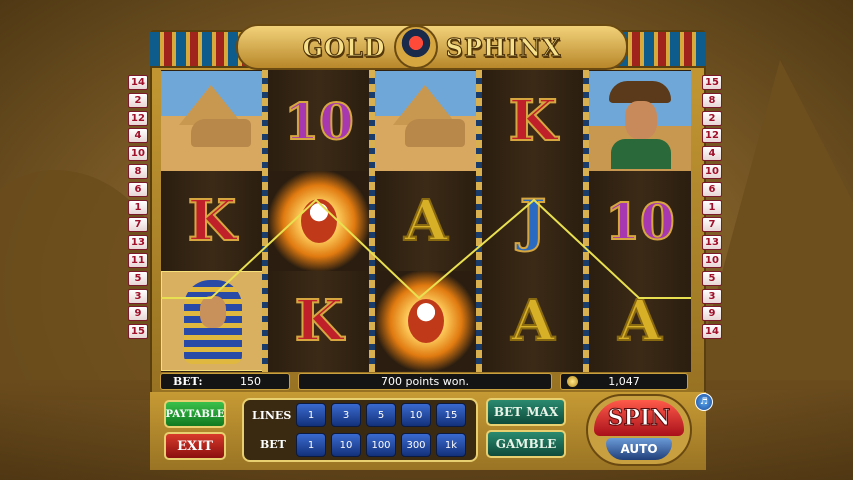  What do you see at coordinates (381, 445) in the screenshot?
I see `bet-option-100: 100` at bounding box center [381, 445].